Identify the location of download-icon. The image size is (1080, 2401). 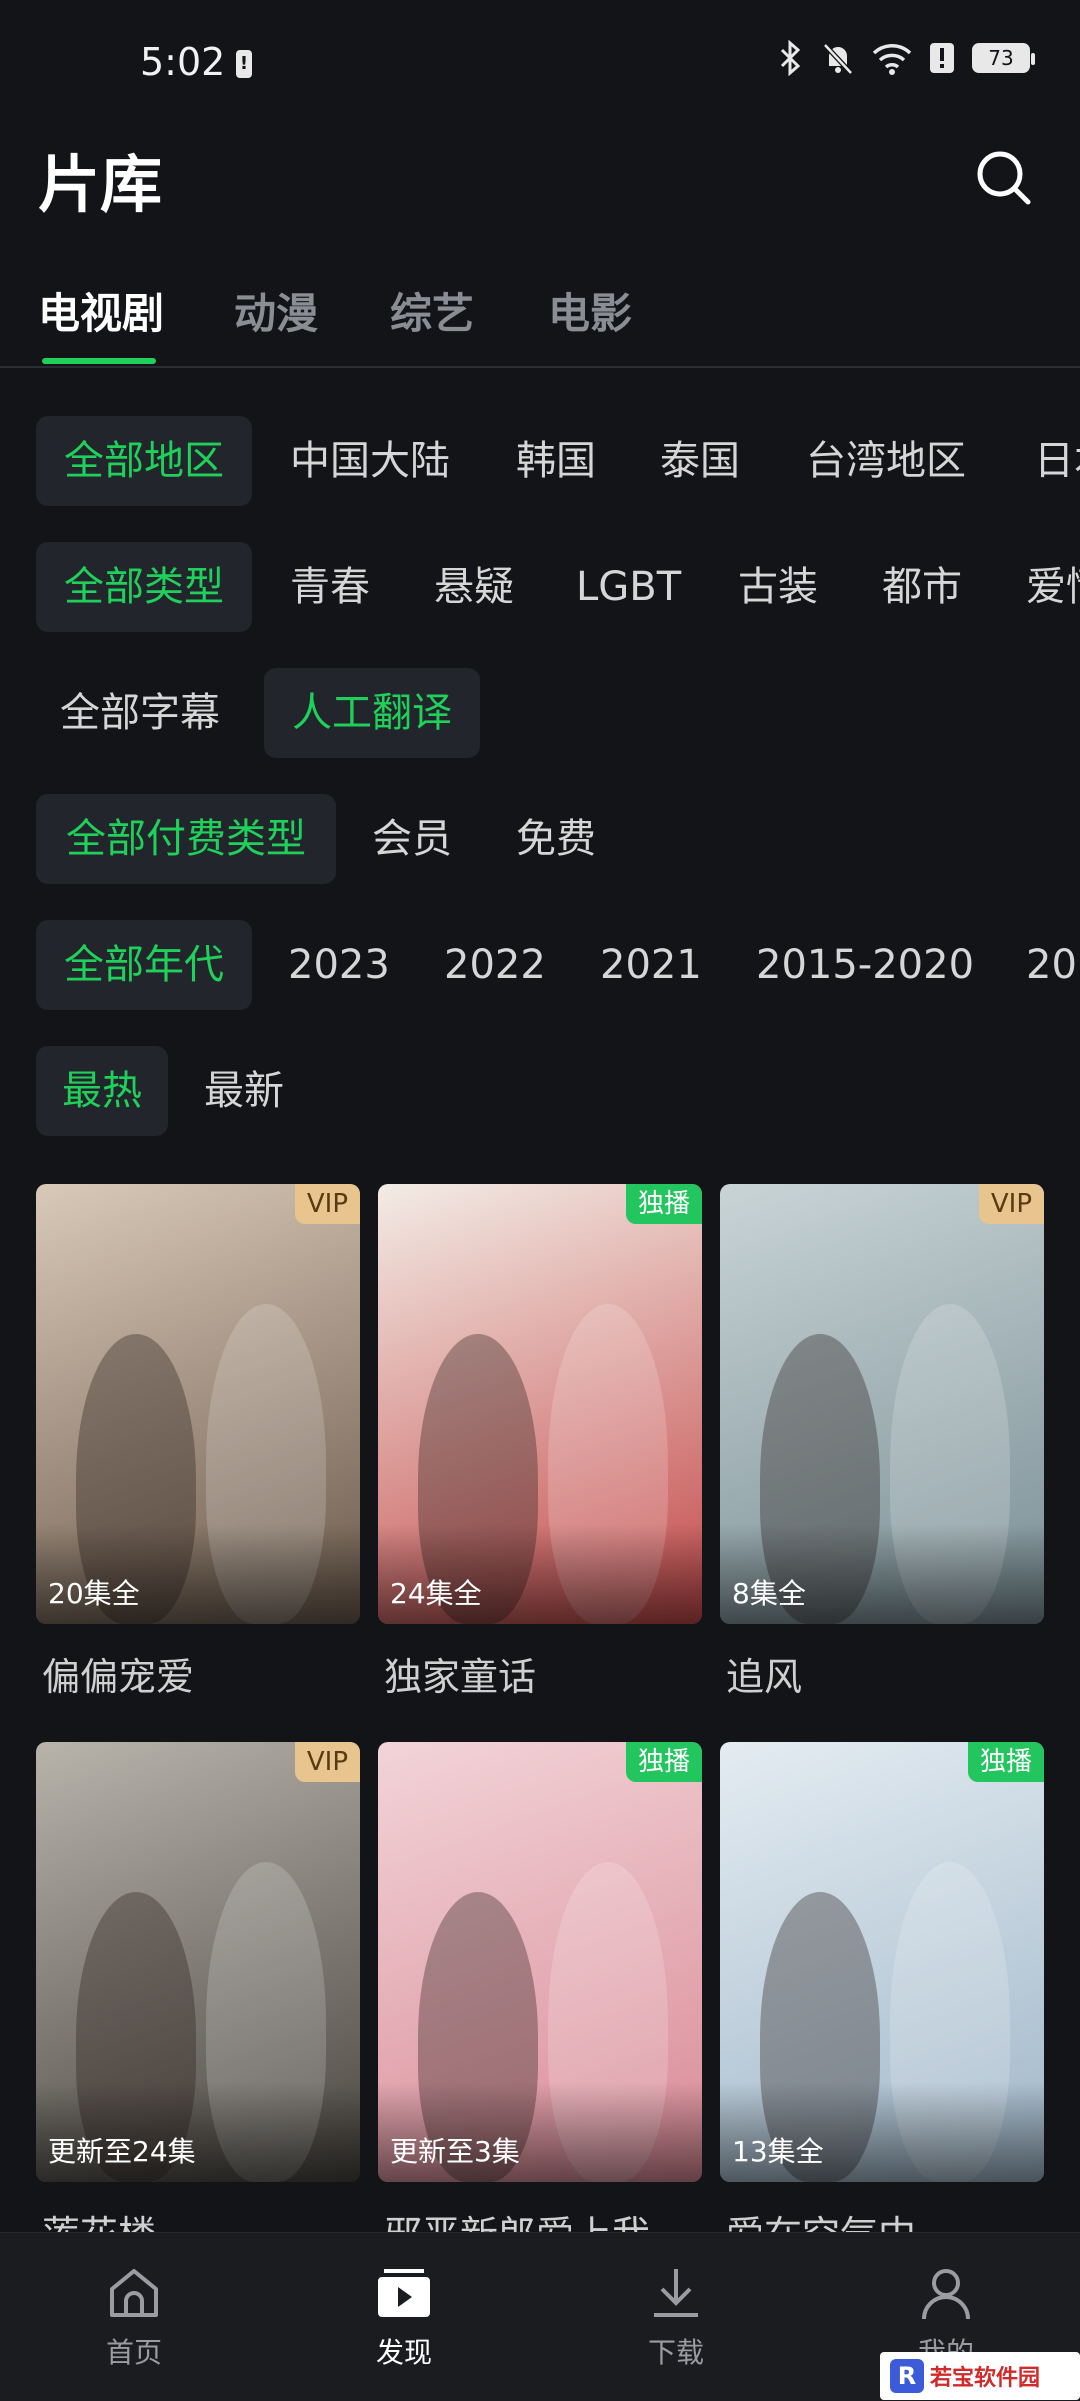
(676, 2293).